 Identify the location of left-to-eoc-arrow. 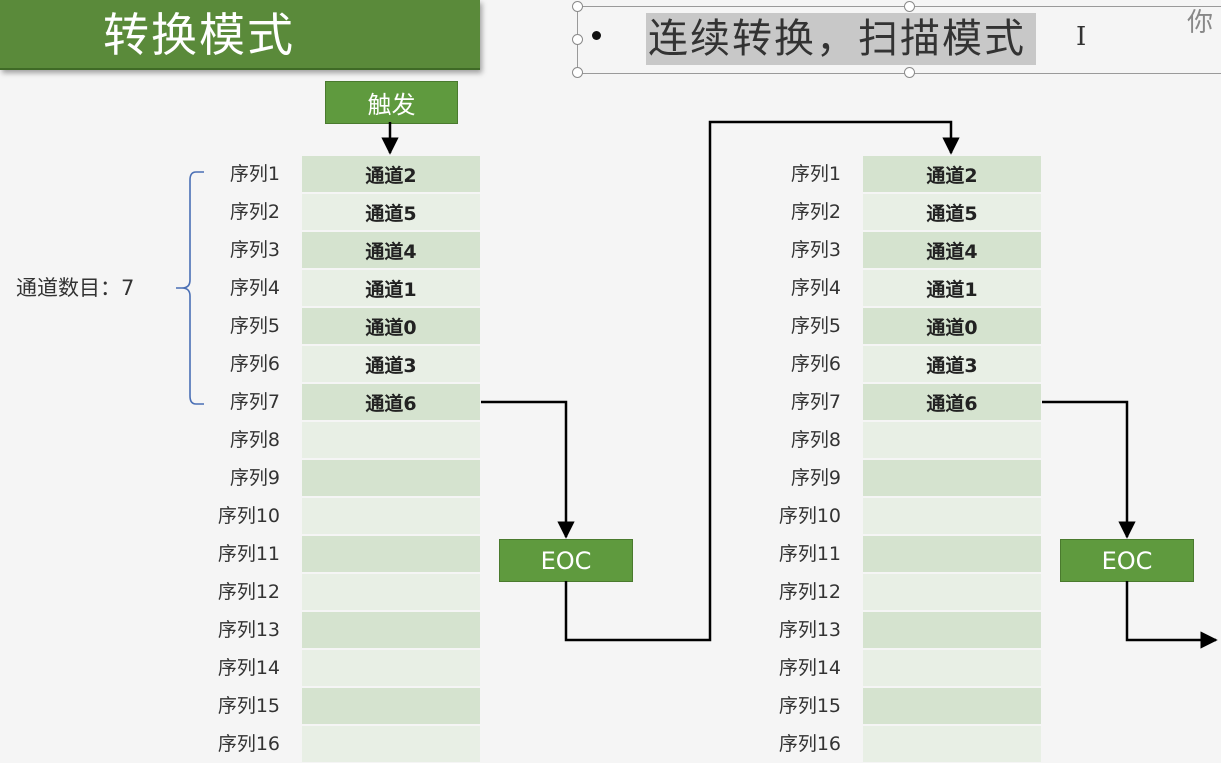
(528, 469).